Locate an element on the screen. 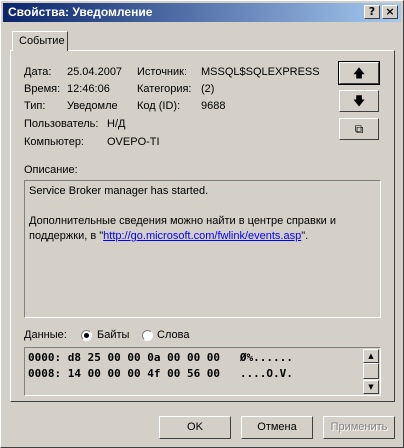 The image size is (404, 448). scroll-thumb is located at coordinates (371, 371).